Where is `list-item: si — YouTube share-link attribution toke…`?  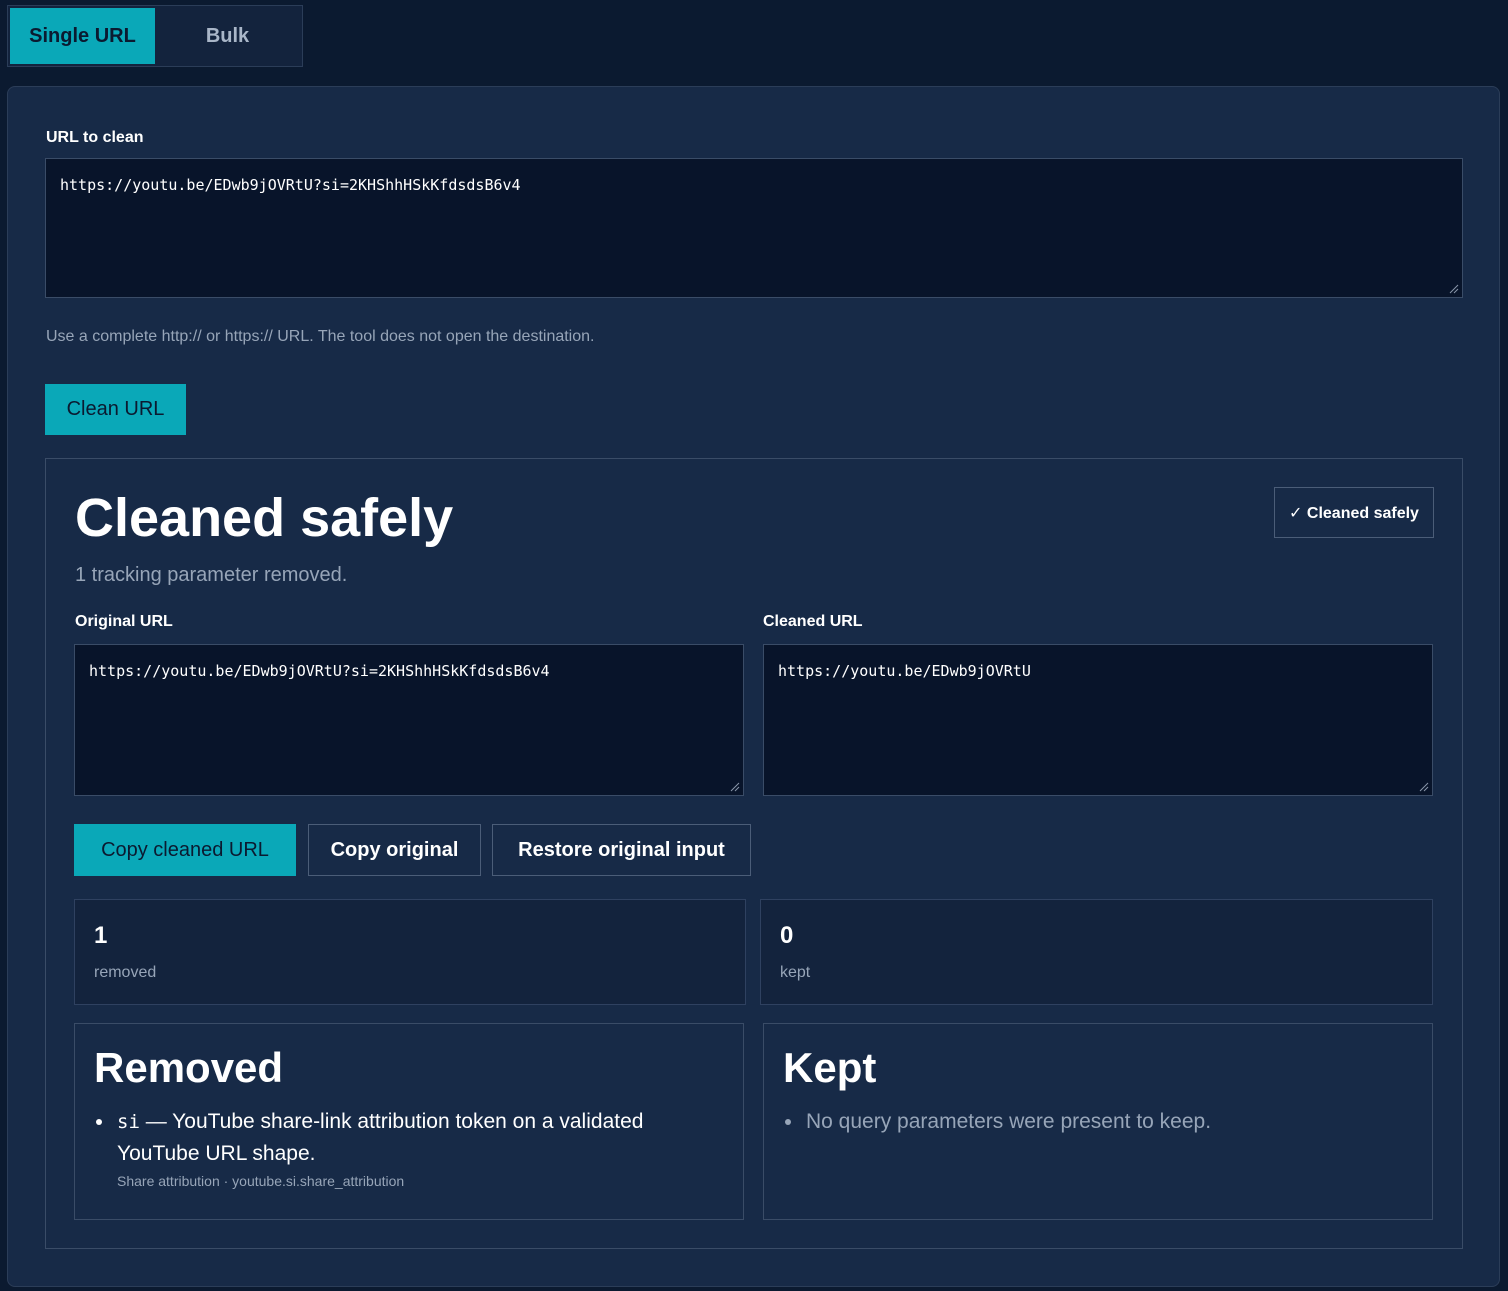
list-item: si — YouTube share-link attribution toke… is located at coordinates (404, 1149).